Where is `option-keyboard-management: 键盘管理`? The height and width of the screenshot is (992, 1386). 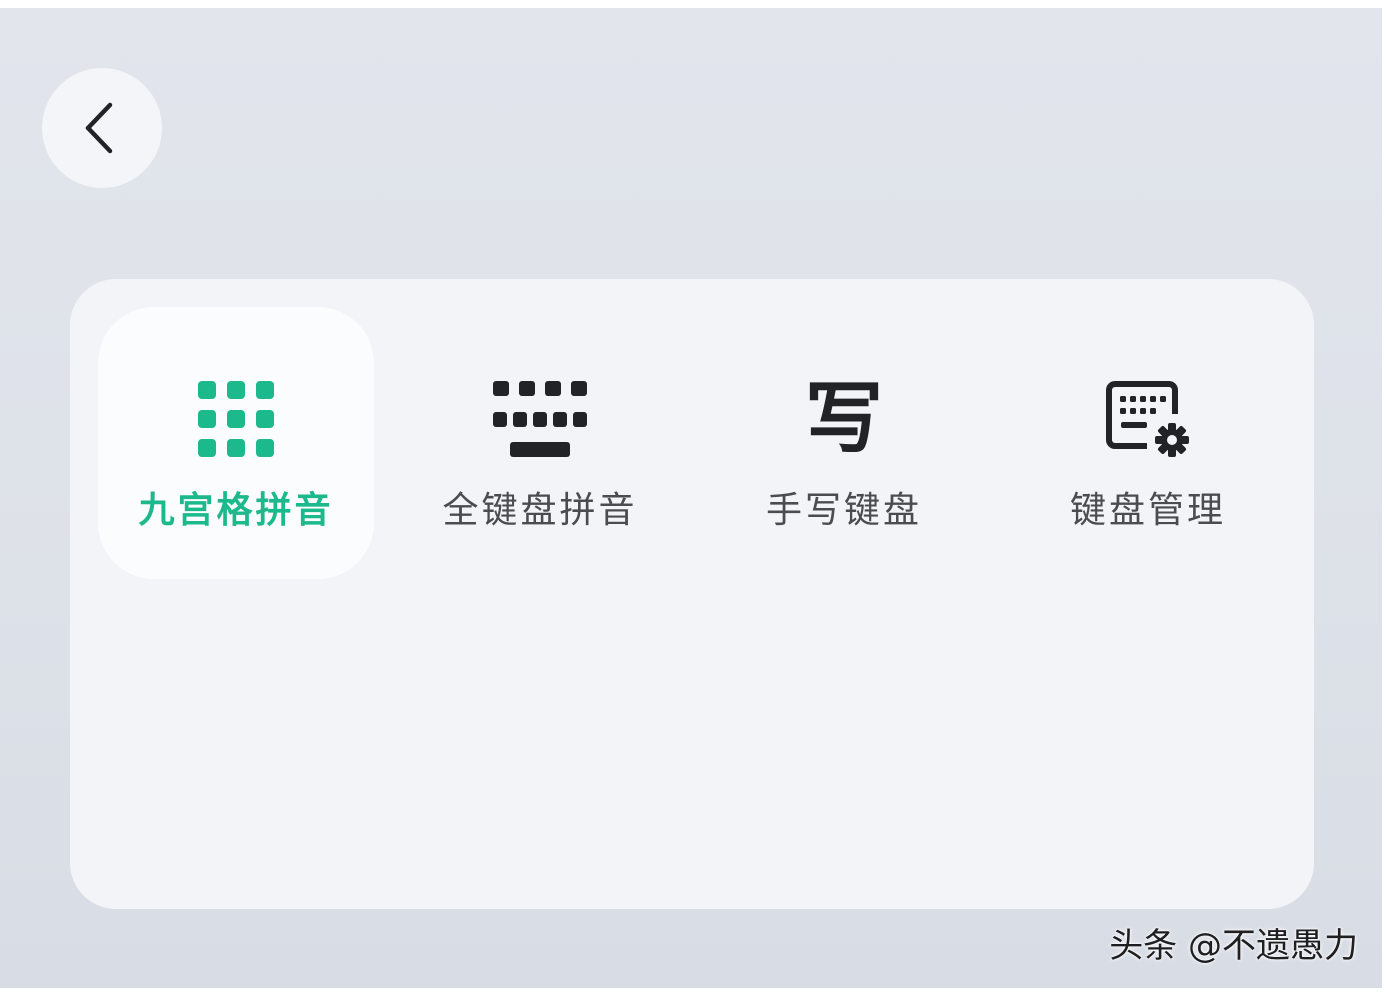 option-keyboard-management: 键盘管理 is located at coordinates (1148, 443).